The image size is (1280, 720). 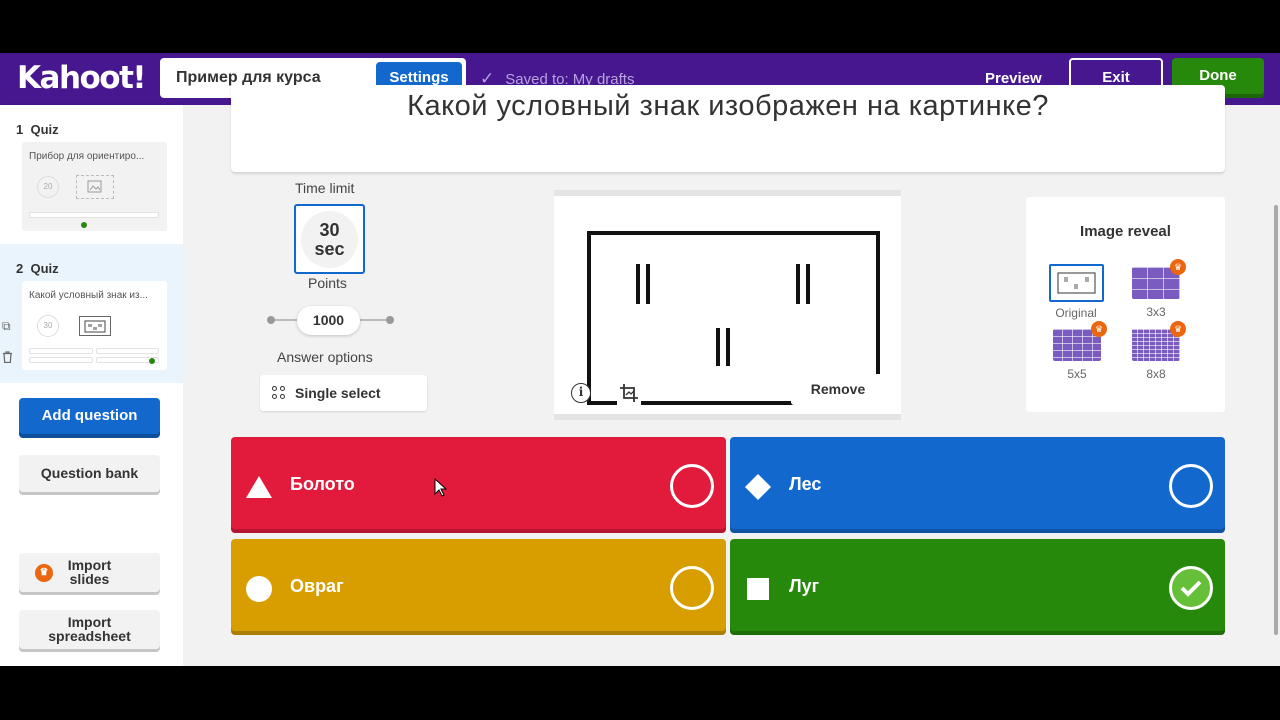 I want to click on grid-icon, so click(x=279, y=393).